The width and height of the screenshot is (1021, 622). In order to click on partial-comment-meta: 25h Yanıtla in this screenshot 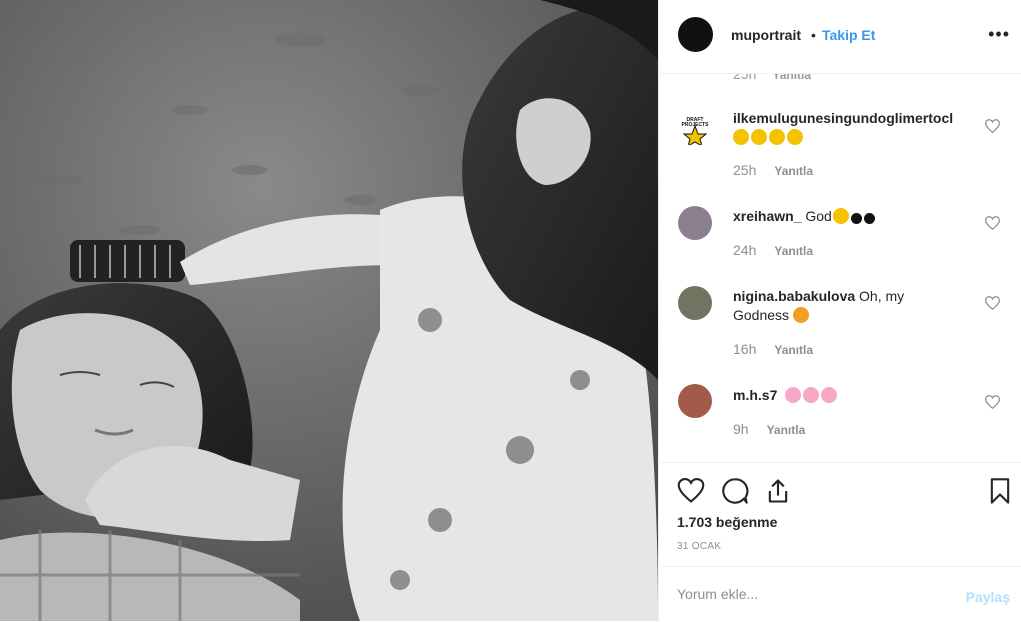, I will do `click(772, 78)`.